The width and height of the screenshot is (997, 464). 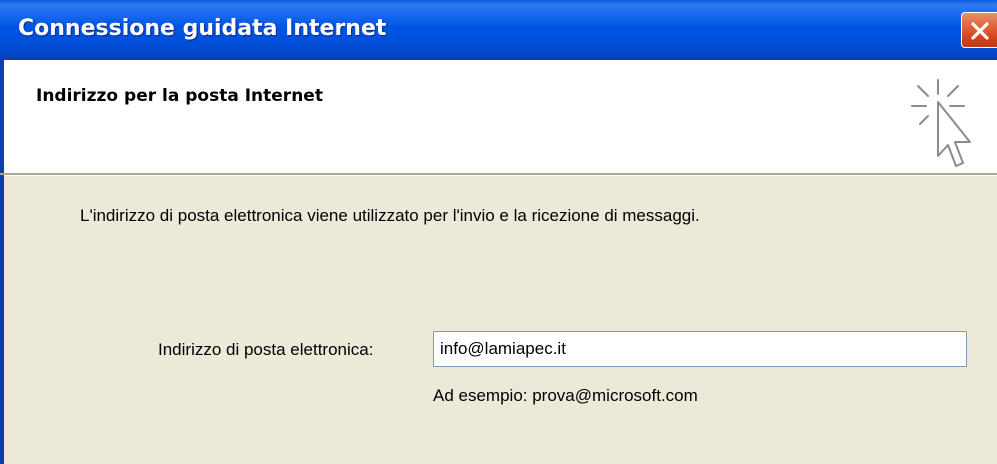 What do you see at coordinates (941, 123) in the screenshot?
I see `wizard-cursor-icon` at bounding box center [941, 123].